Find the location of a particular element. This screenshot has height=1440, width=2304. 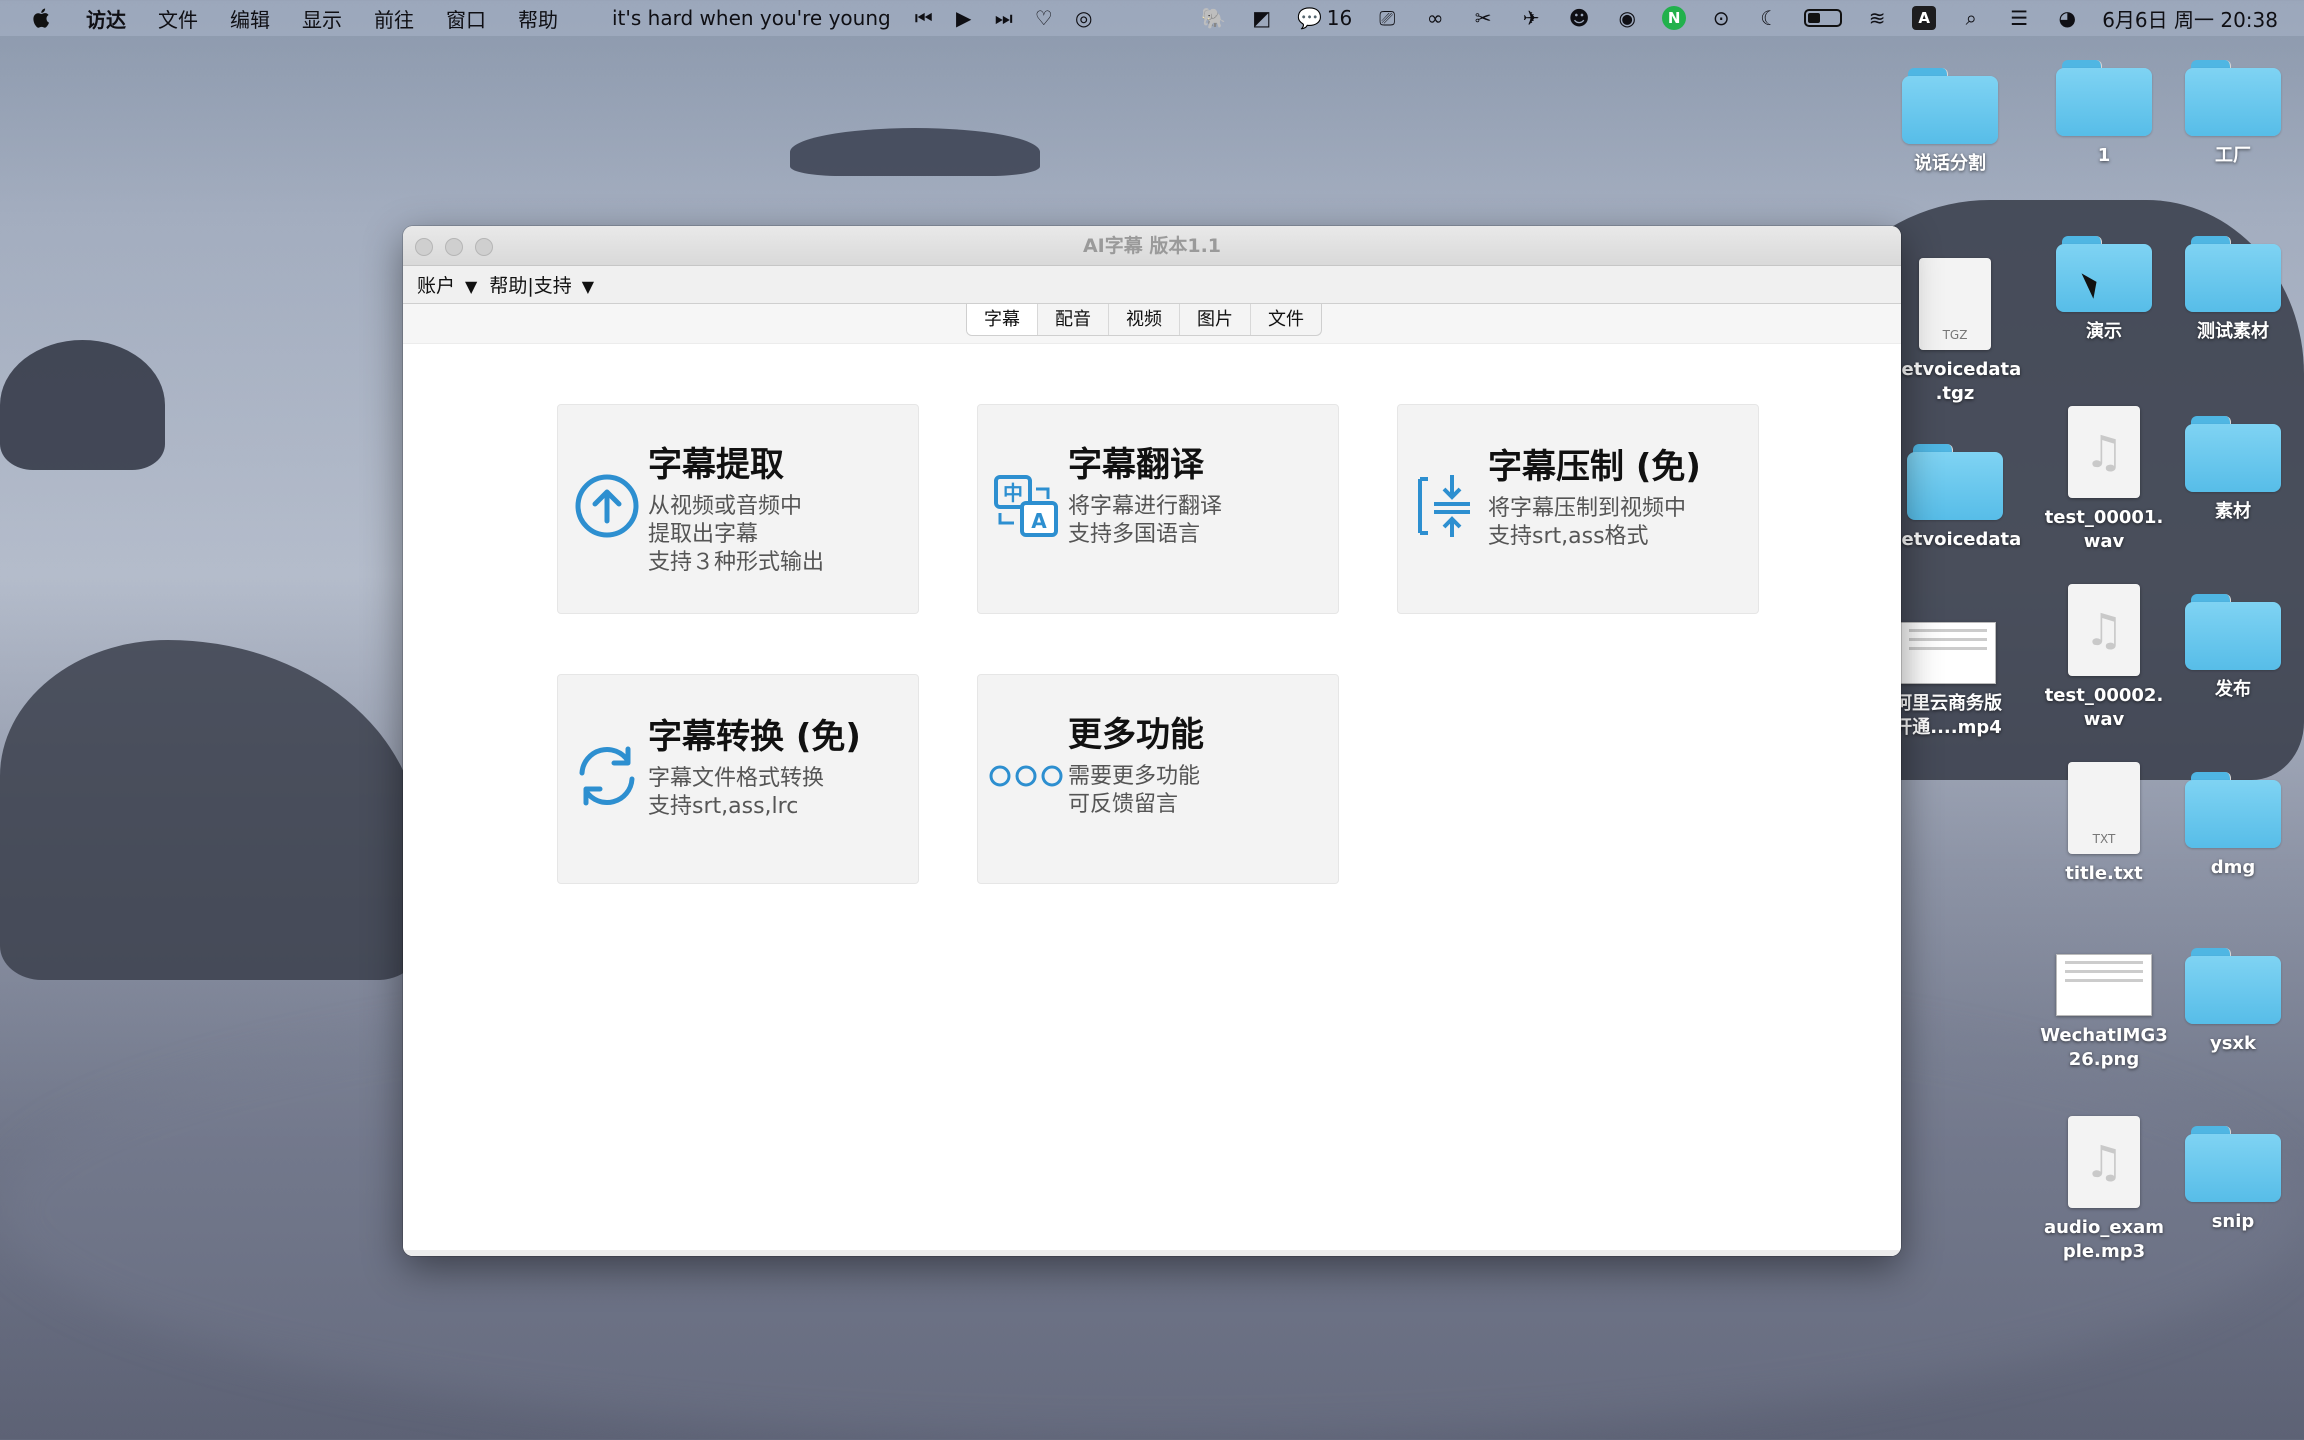

send-icon: ✈ is located at coordinates (1531, 18).